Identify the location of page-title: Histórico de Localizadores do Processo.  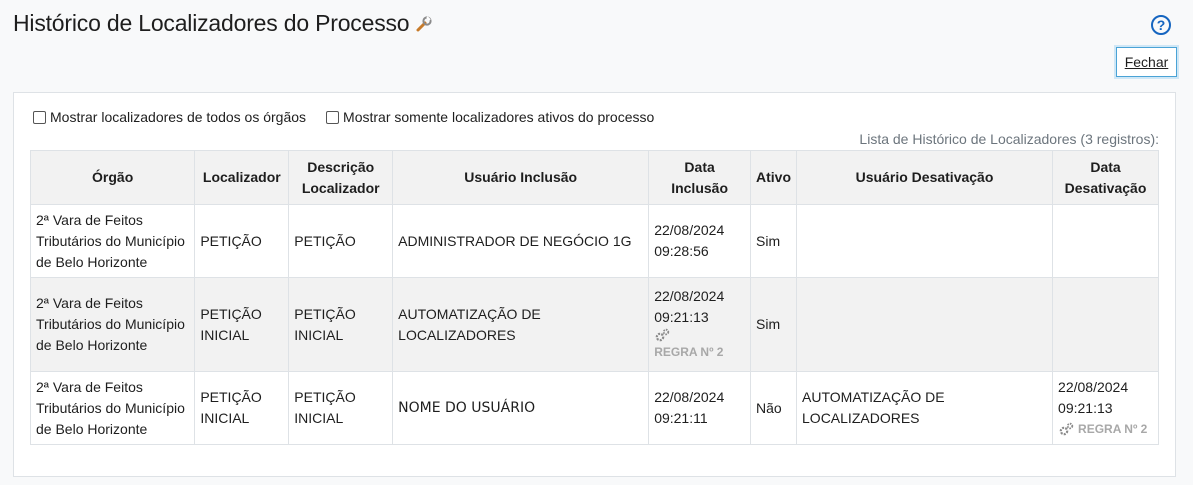
(223, 23).